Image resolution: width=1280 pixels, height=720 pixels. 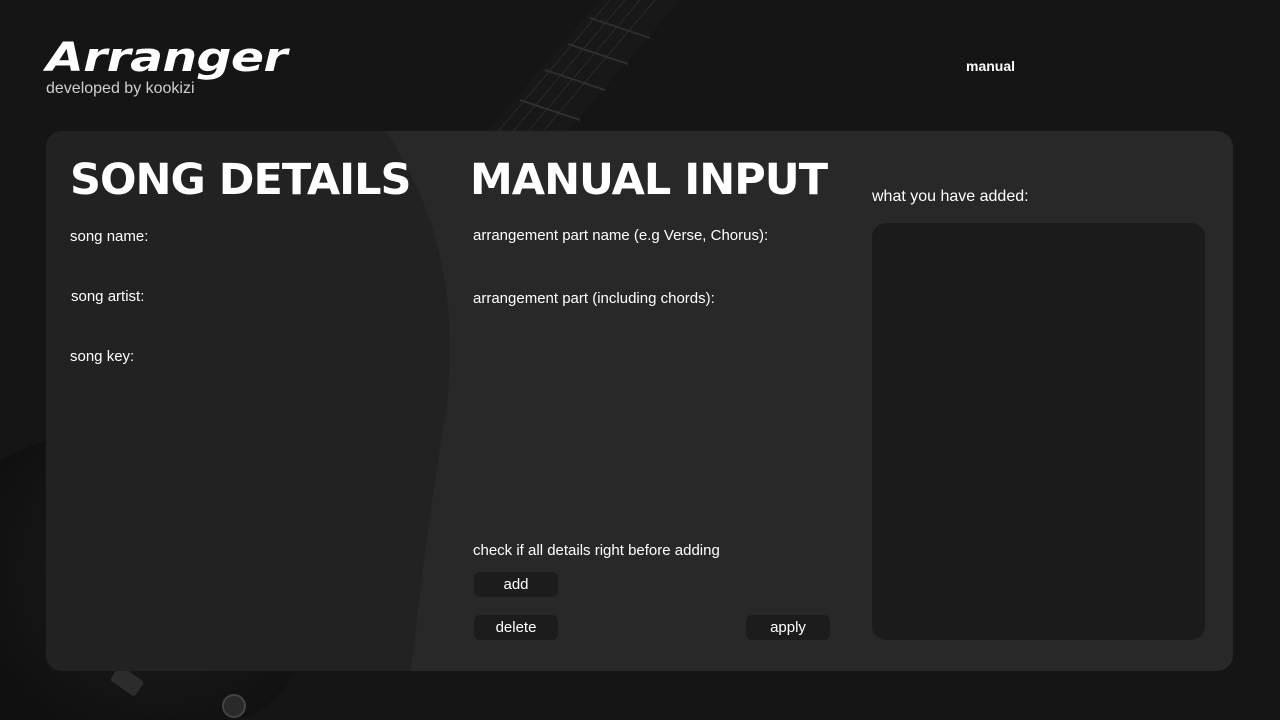 What do you see at coordinates (102, 356) in the screenshot?
I see `song-key-label: song key:` at bounding box center [102, 356].